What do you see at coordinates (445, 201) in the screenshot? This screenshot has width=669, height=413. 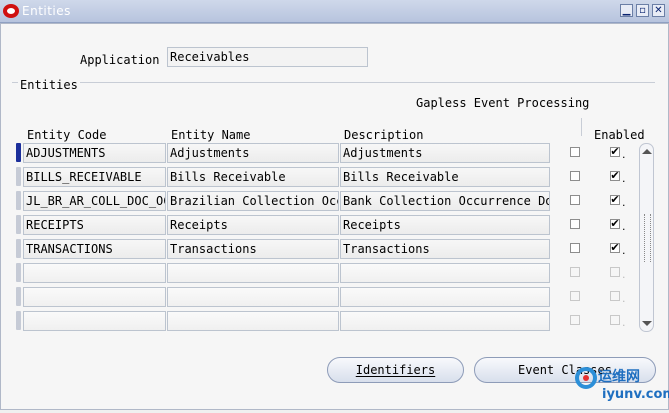 I see `description-cell: Bank Collection Occurrence Doc` at bounding box center [445, 201].